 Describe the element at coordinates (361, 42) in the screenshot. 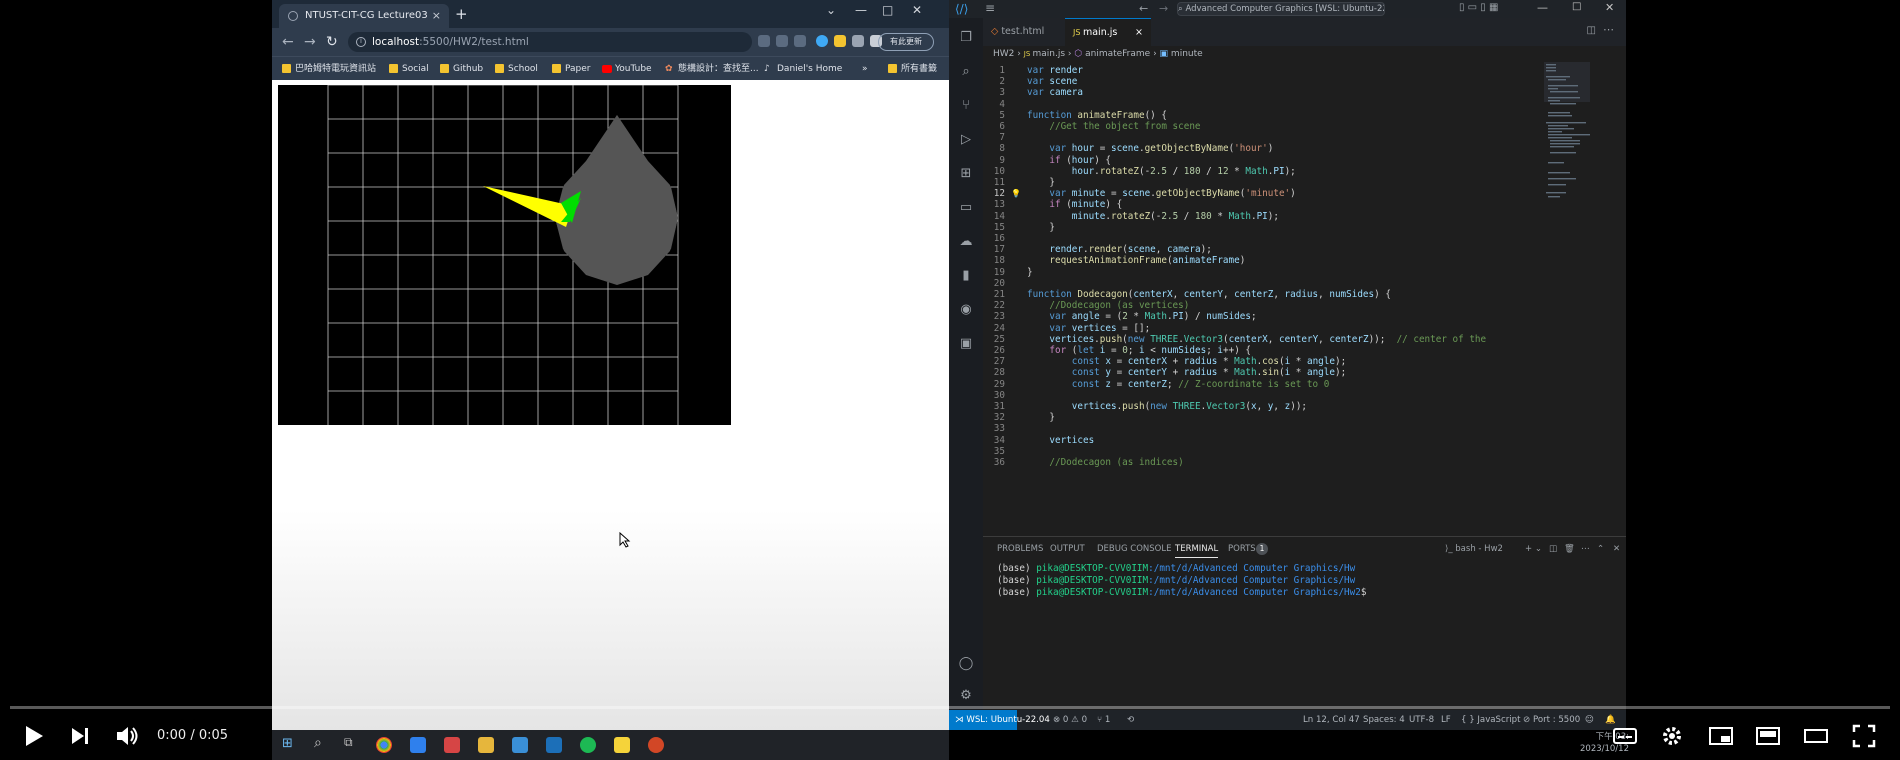

I see `site-info-icon: i` at that location.